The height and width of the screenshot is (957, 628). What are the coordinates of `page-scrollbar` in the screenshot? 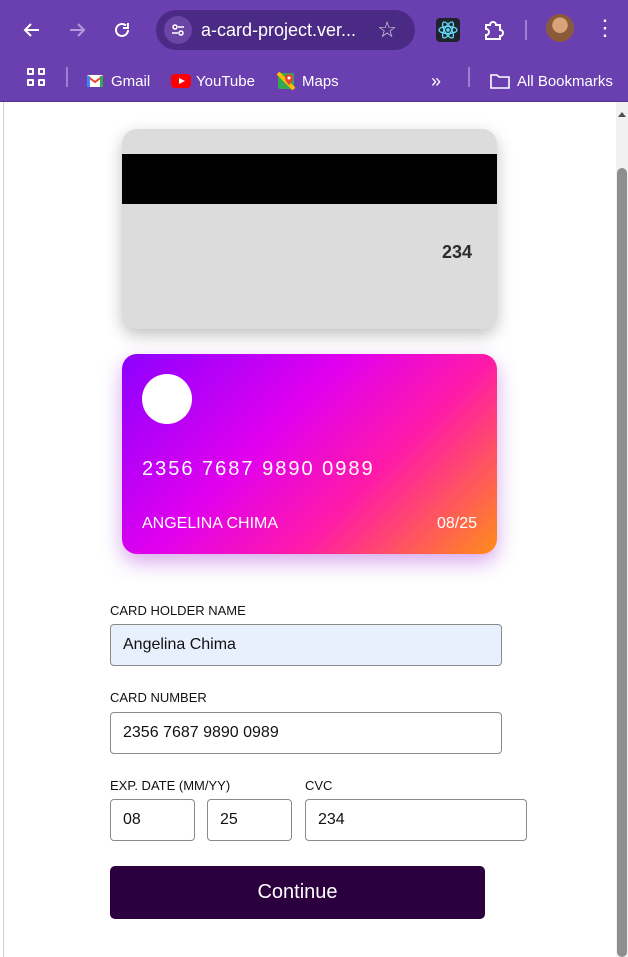 It's located at (622, 529).